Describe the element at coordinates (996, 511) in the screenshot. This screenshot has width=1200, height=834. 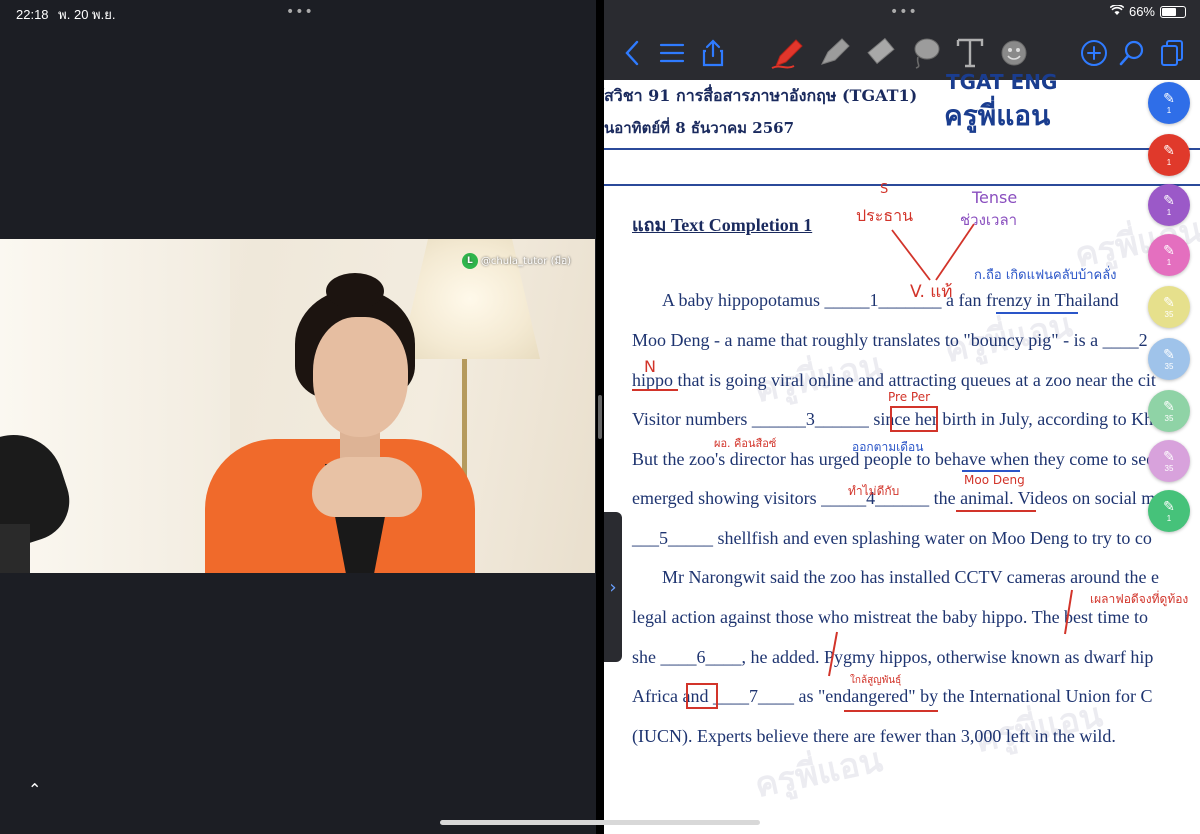
I see `underline-the-animal` at that location.